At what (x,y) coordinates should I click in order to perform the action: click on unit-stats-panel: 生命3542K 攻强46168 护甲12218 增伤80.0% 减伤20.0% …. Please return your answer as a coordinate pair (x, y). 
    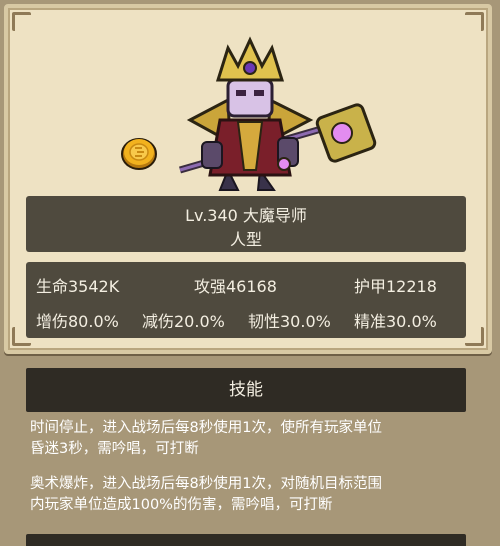
    Looking at the image, I should click on (246, 300).